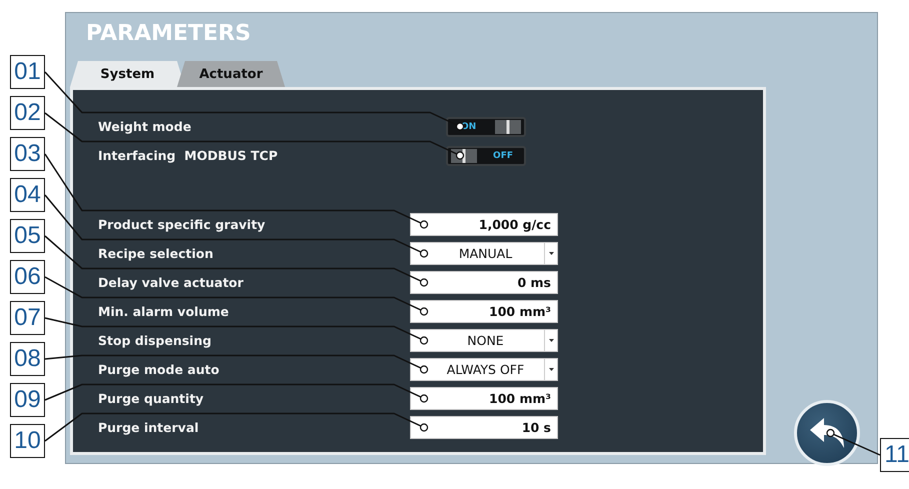 The height and width of the screenshot is (489, 909). What do you see at coordinates (484, 282) in the screenshot?
I see `input-field: 0 ms` at bounding box center [484, 282].